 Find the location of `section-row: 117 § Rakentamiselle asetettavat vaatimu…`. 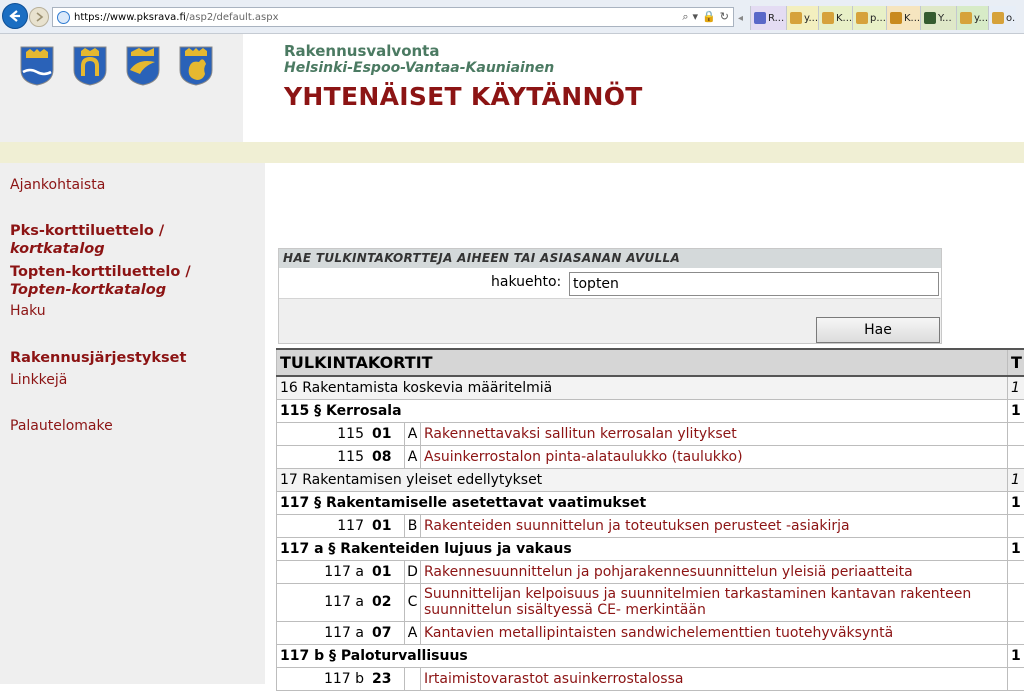

section-row: 117 § Rakentamiselle asetettavat vaatimu… is located at coordinates (650, 502).